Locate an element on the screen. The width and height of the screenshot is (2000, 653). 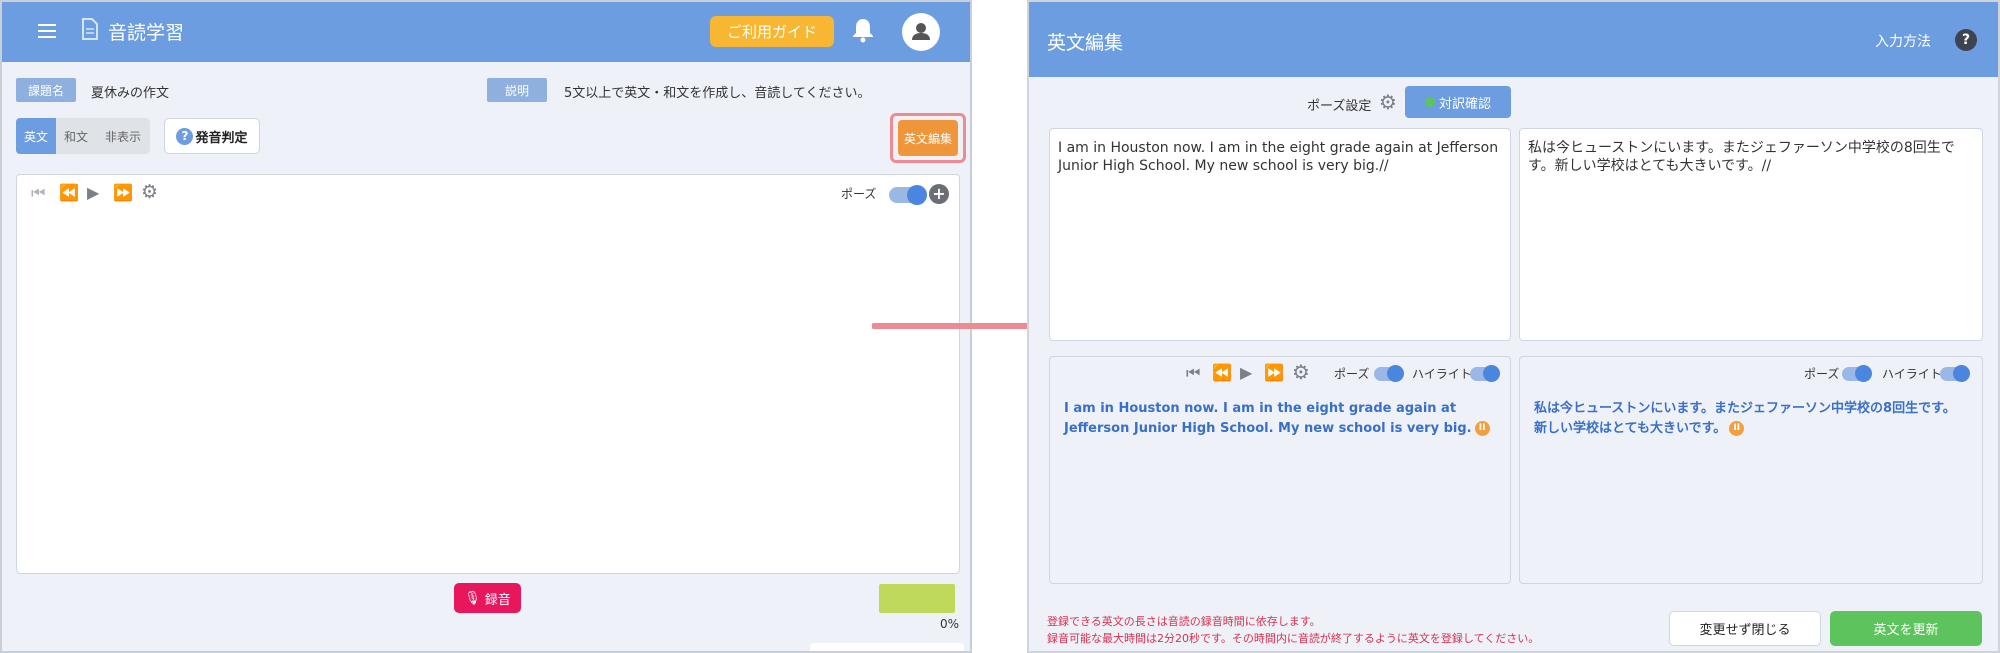
question-circle-icon: ? is located at coordinates (185, 136).